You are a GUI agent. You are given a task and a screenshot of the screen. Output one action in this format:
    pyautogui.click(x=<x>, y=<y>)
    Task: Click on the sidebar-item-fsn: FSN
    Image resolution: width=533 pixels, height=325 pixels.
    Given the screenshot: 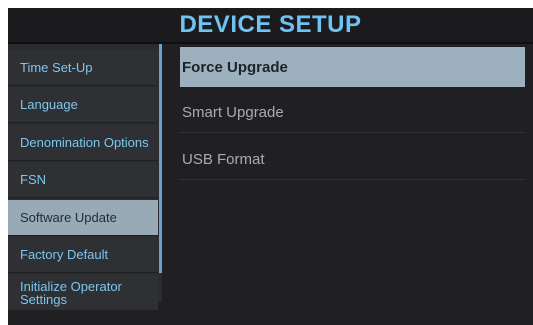 What is the action you would take?
    pyautogui.click(x=83, y=180)
    